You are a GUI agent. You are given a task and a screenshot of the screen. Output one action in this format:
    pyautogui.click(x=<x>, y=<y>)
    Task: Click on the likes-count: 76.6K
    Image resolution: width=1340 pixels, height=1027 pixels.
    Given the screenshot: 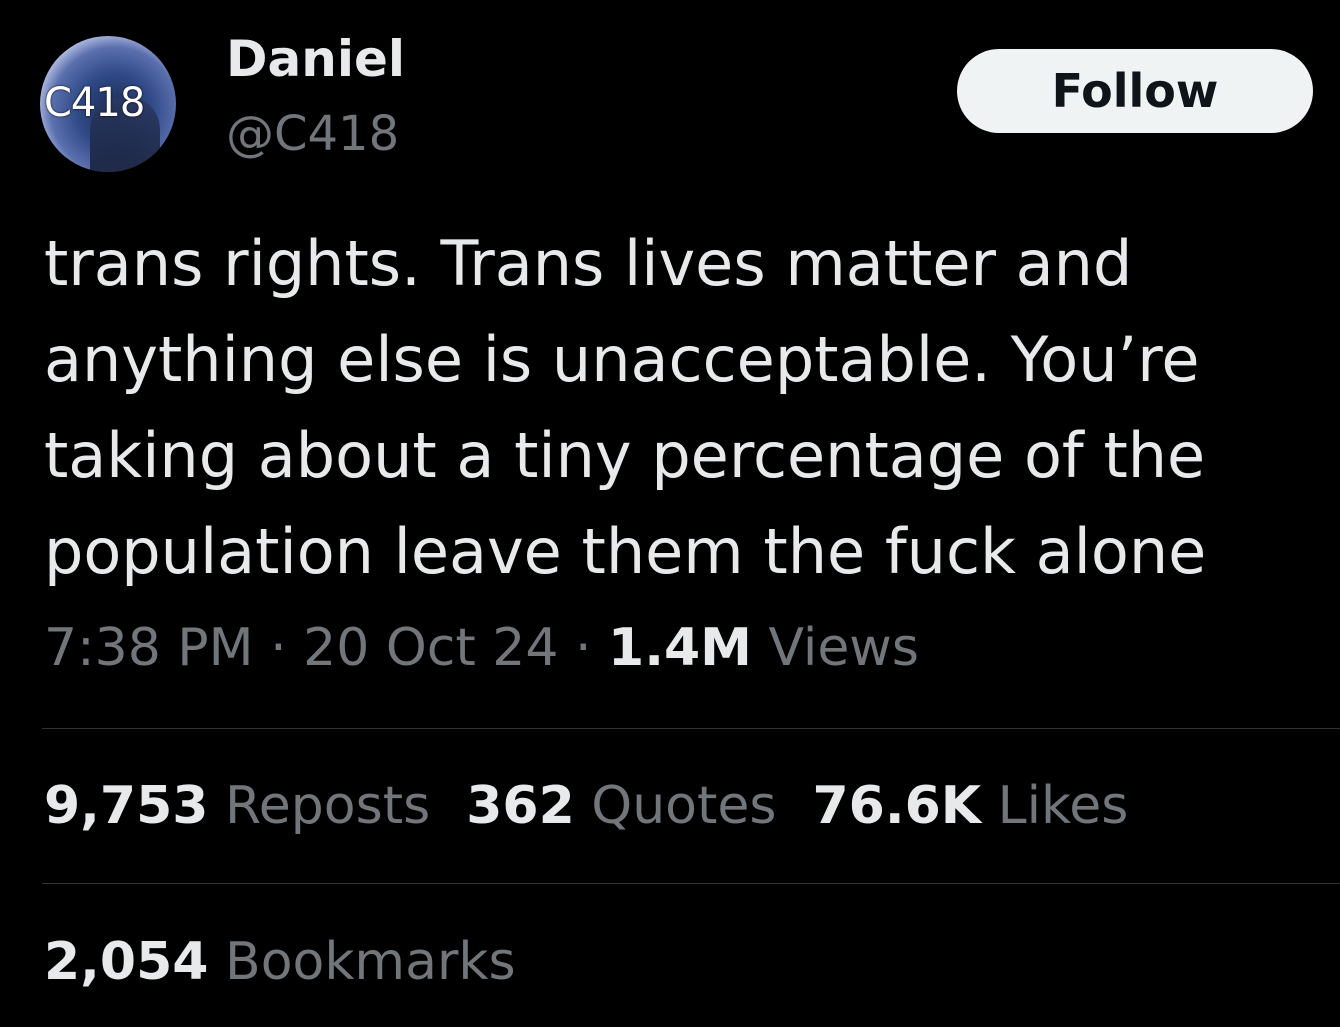 What is the action you would take?
    pyautogui.click(x=897, y=806)
    